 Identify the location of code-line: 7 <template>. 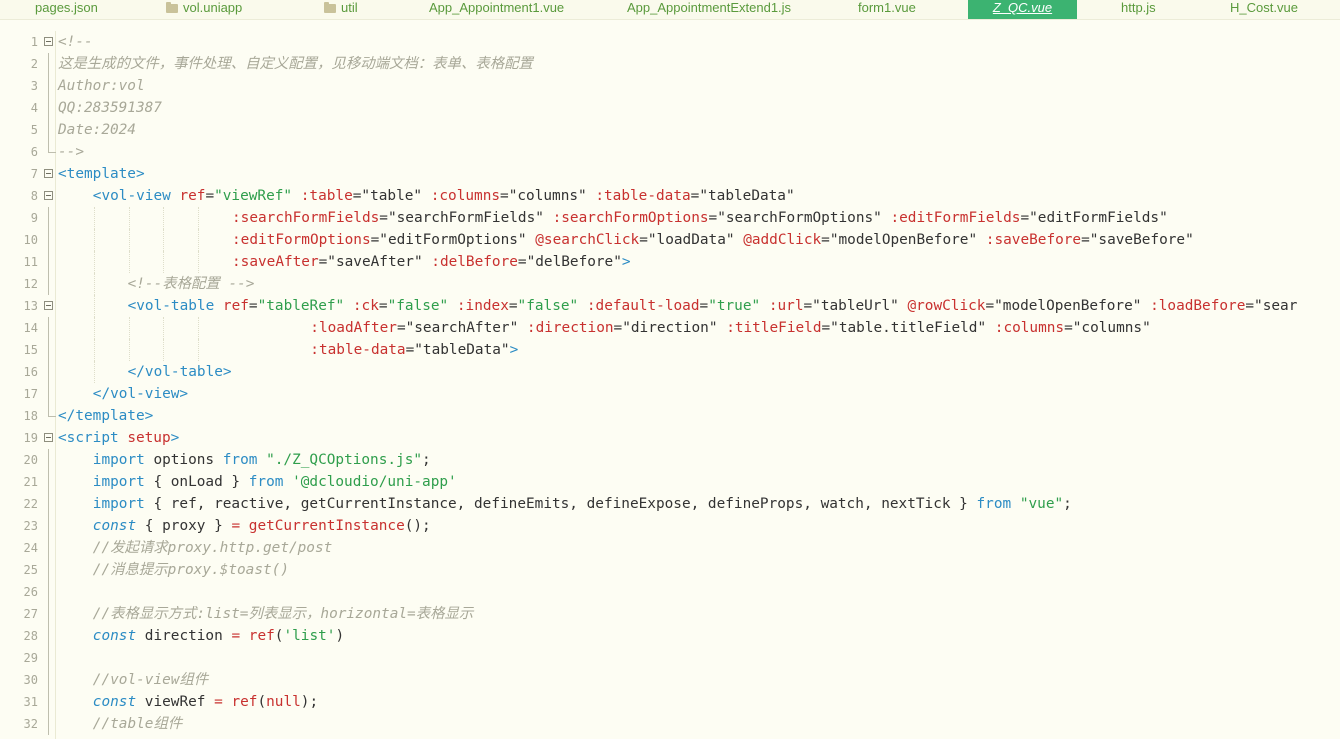
(670, 174).